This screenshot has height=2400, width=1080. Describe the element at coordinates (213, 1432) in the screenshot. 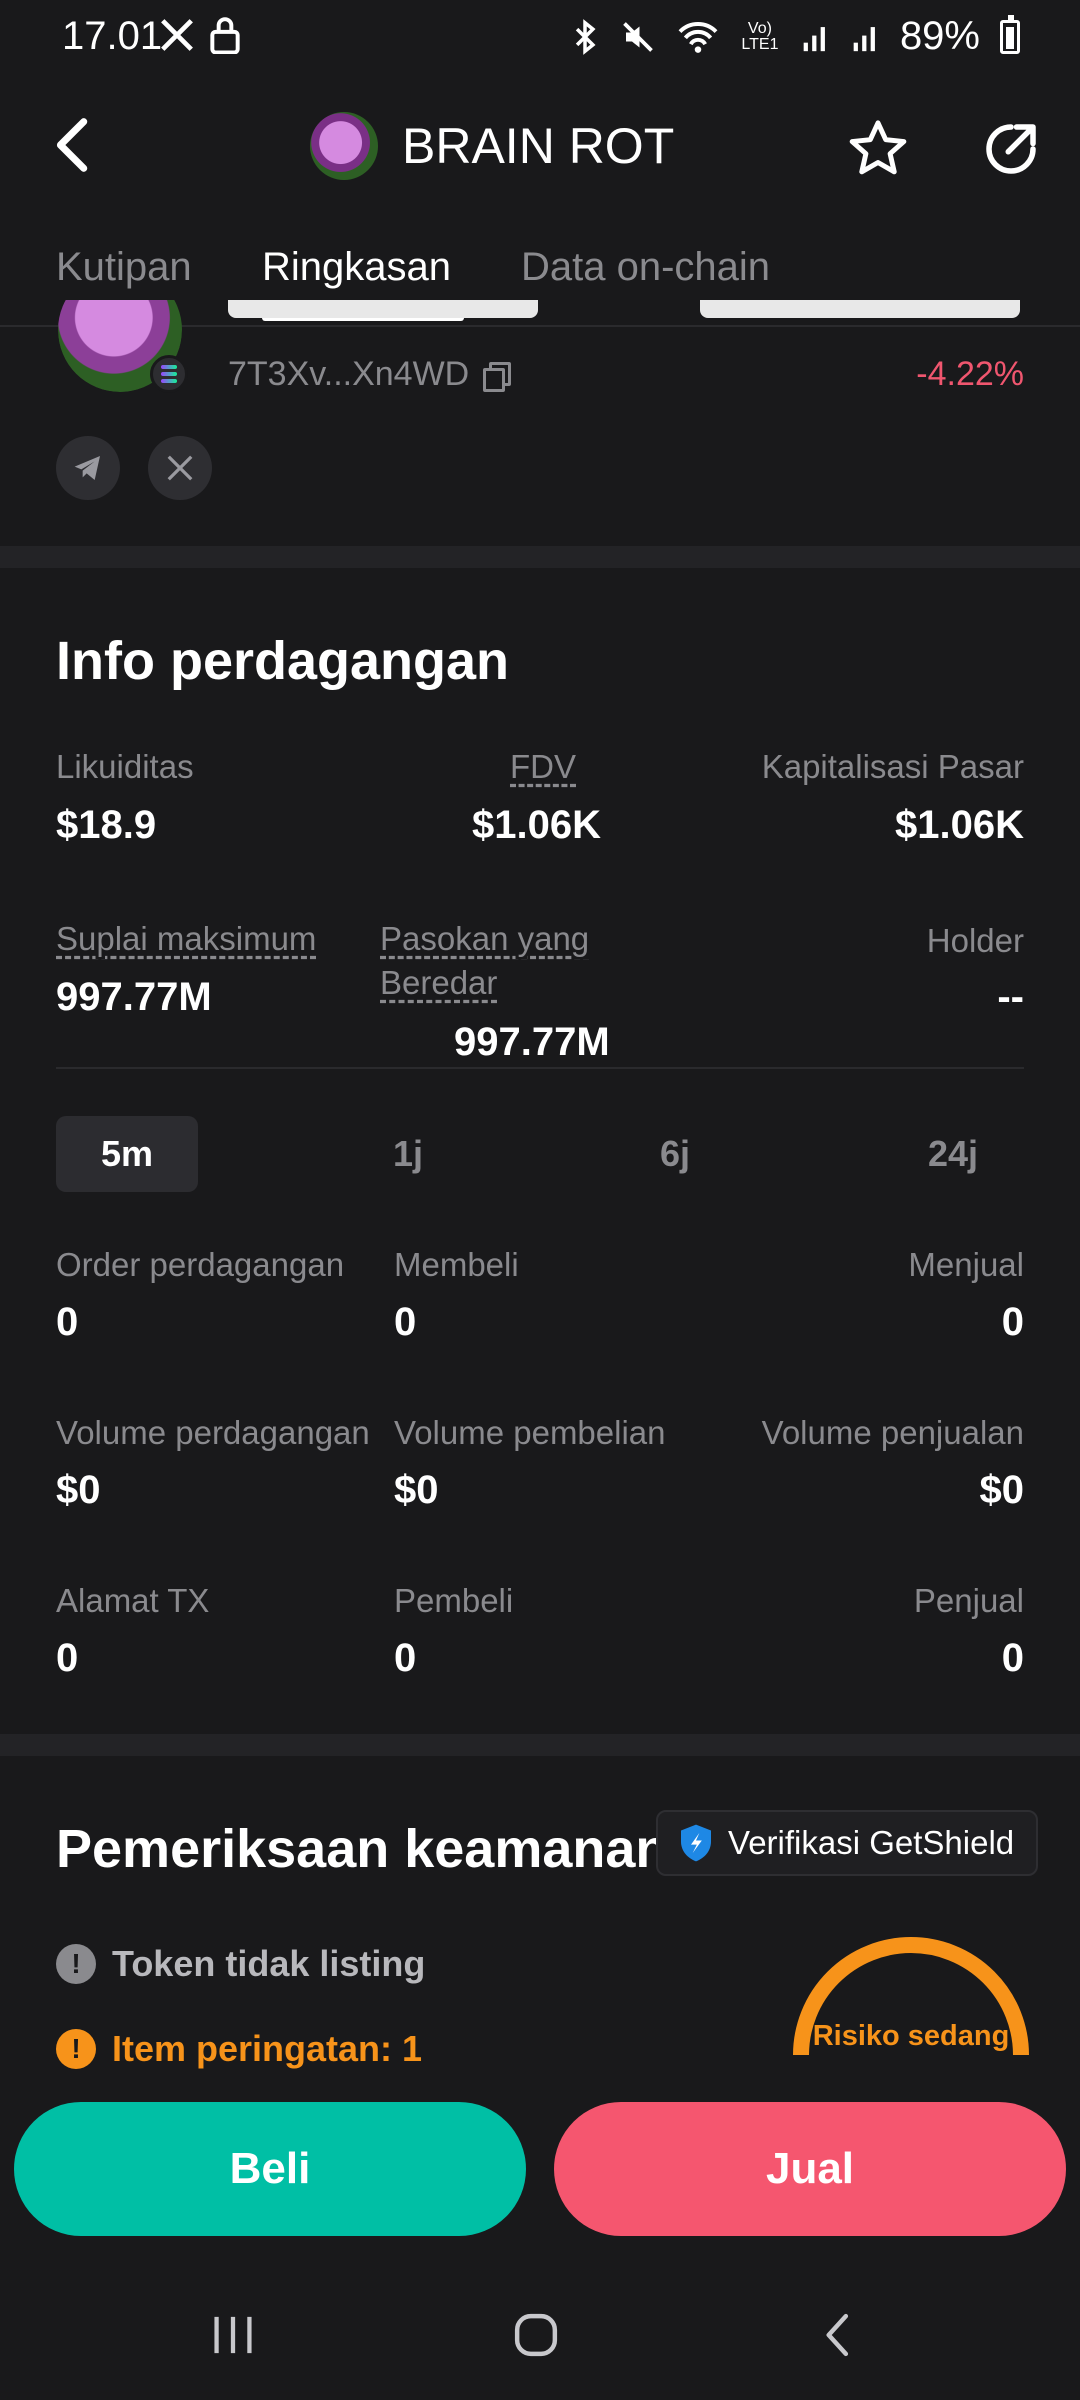

I see `trade-volume-label: Volume perdagangan` at that location.